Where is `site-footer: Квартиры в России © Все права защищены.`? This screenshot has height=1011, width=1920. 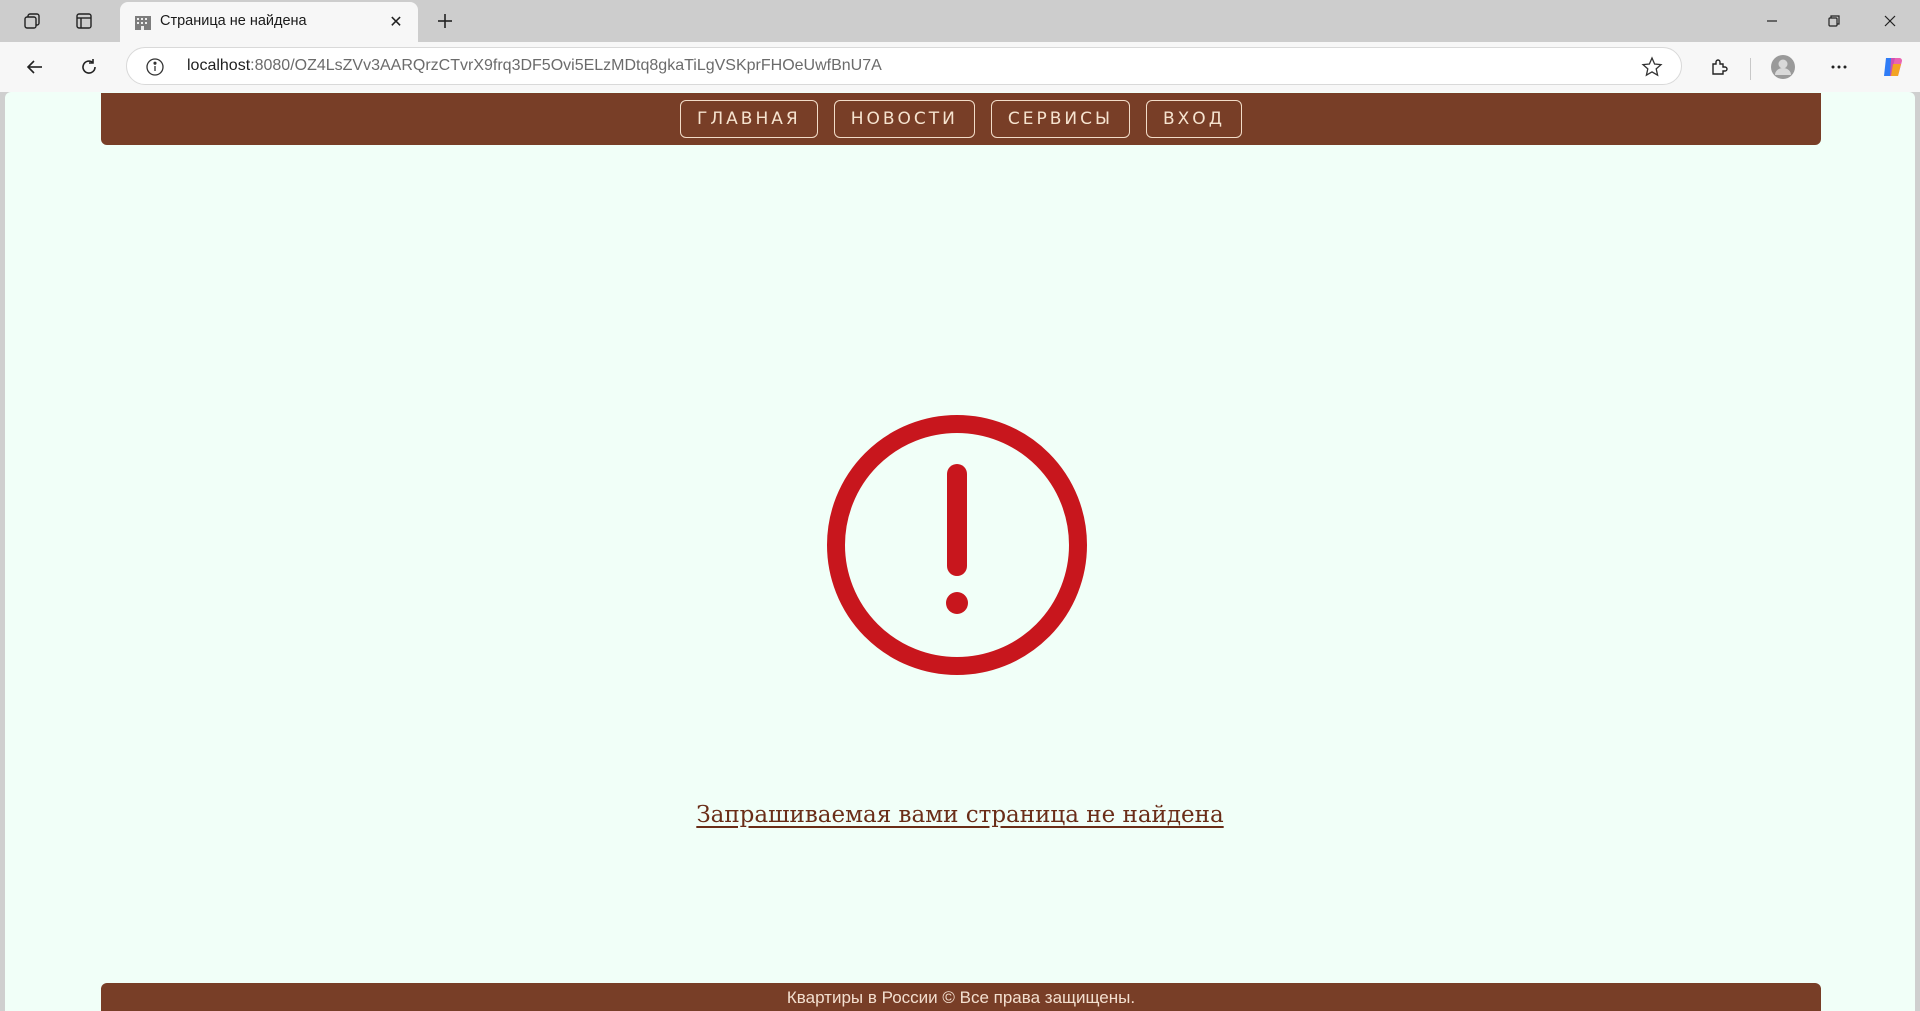 site-footer: Квартиры в России © Все права защищены. is located at coordinates (961, 997).